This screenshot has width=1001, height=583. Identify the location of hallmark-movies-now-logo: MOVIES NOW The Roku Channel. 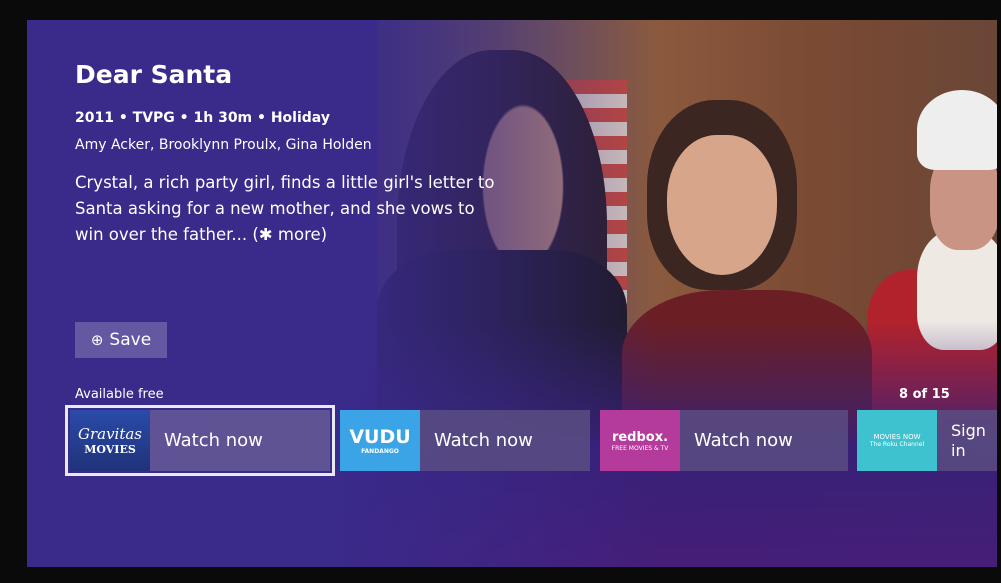
(897, 440).